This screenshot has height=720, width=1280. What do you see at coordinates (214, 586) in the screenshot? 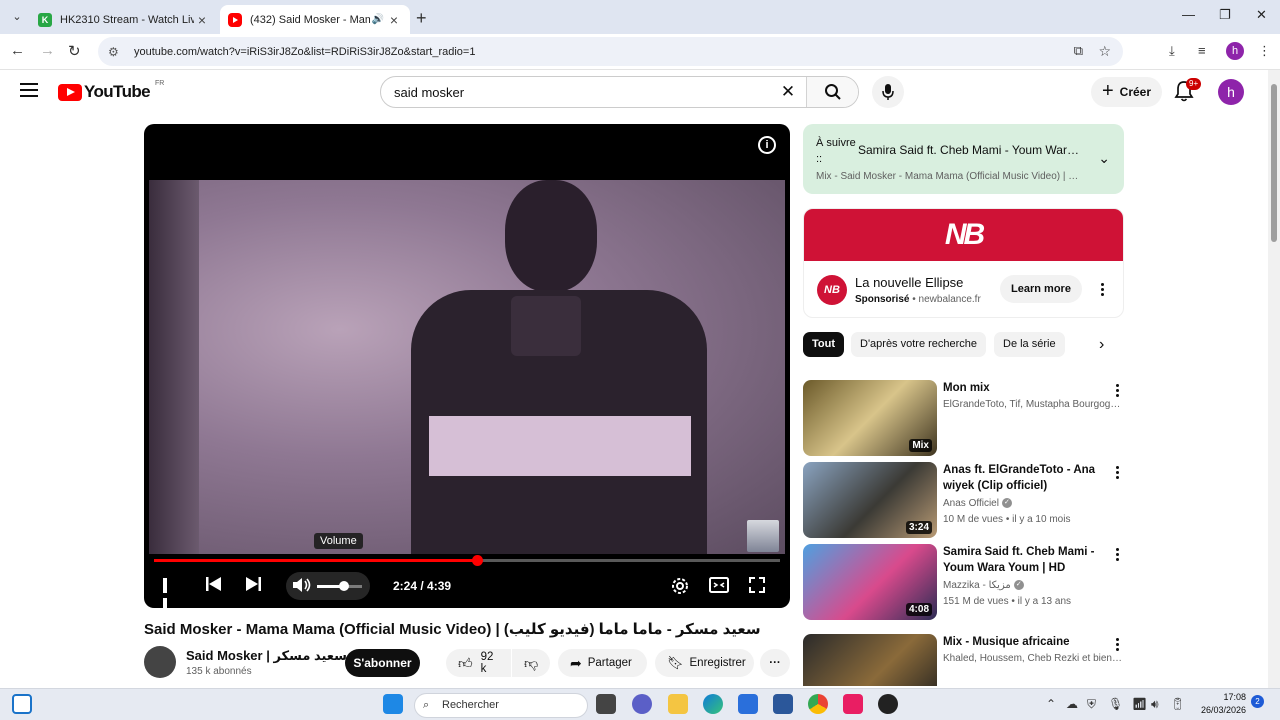
I see `previous-icon` at bounding box center [214, 586].